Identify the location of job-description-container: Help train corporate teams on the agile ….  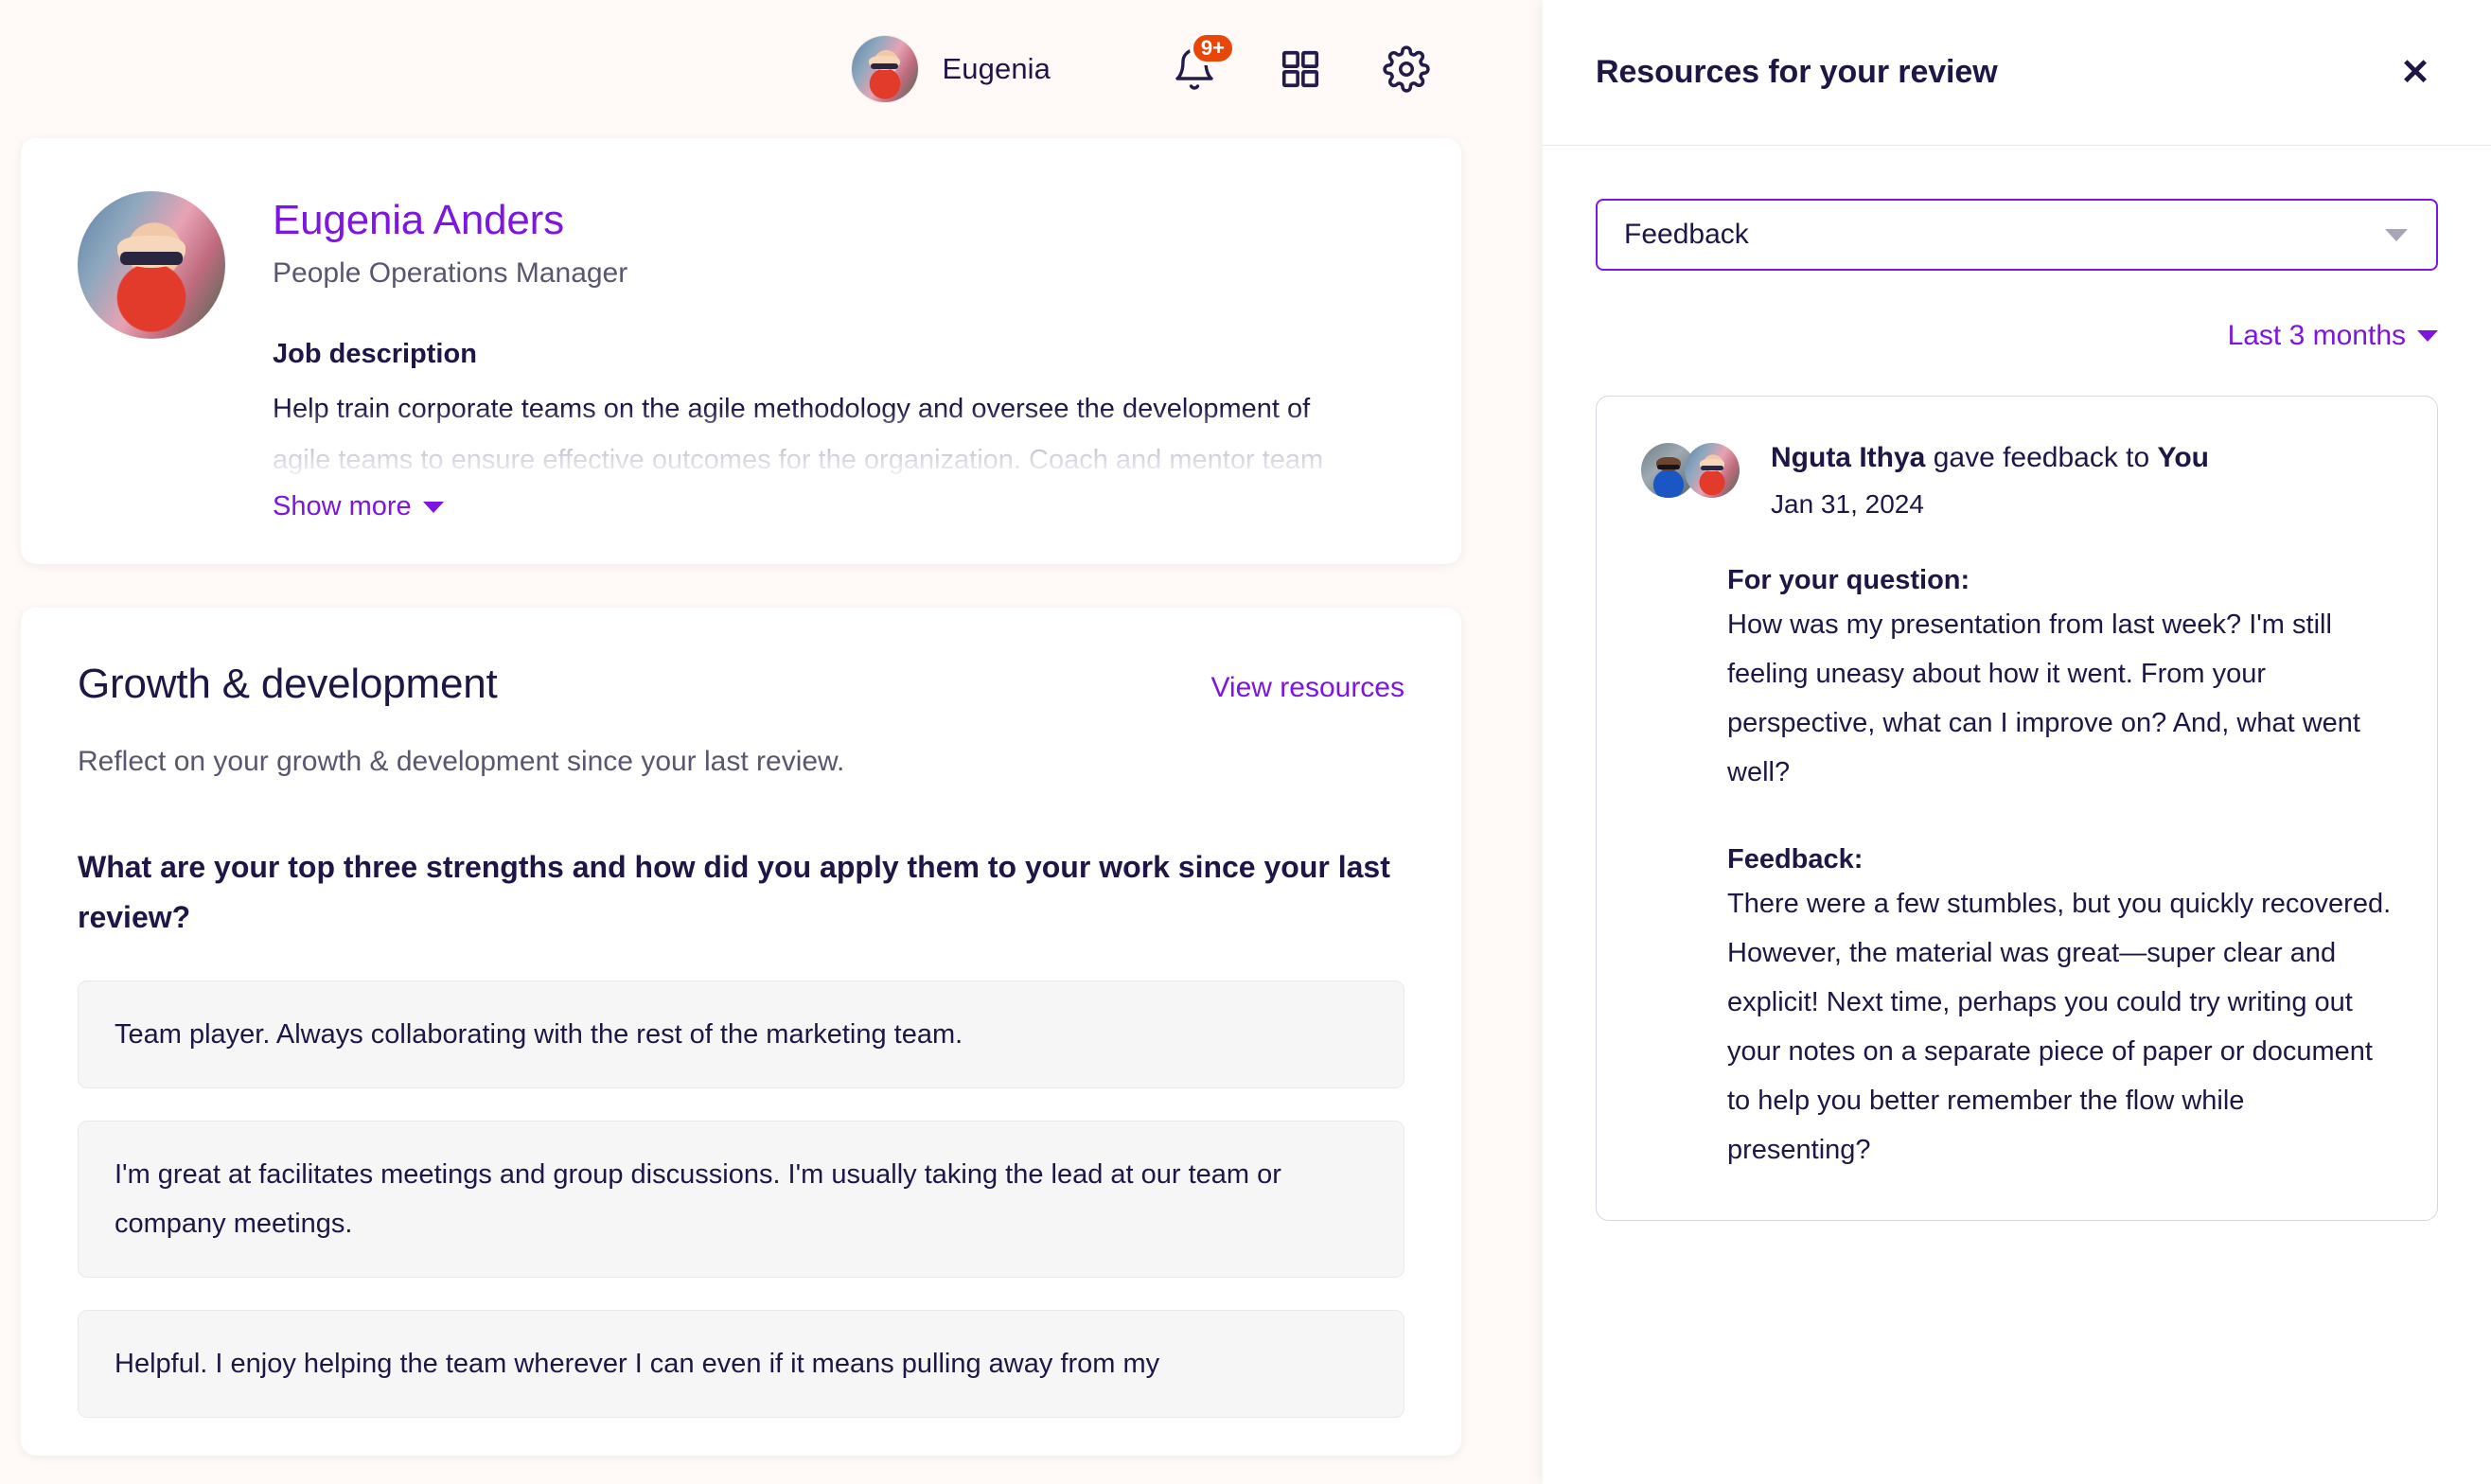
(838, 434).